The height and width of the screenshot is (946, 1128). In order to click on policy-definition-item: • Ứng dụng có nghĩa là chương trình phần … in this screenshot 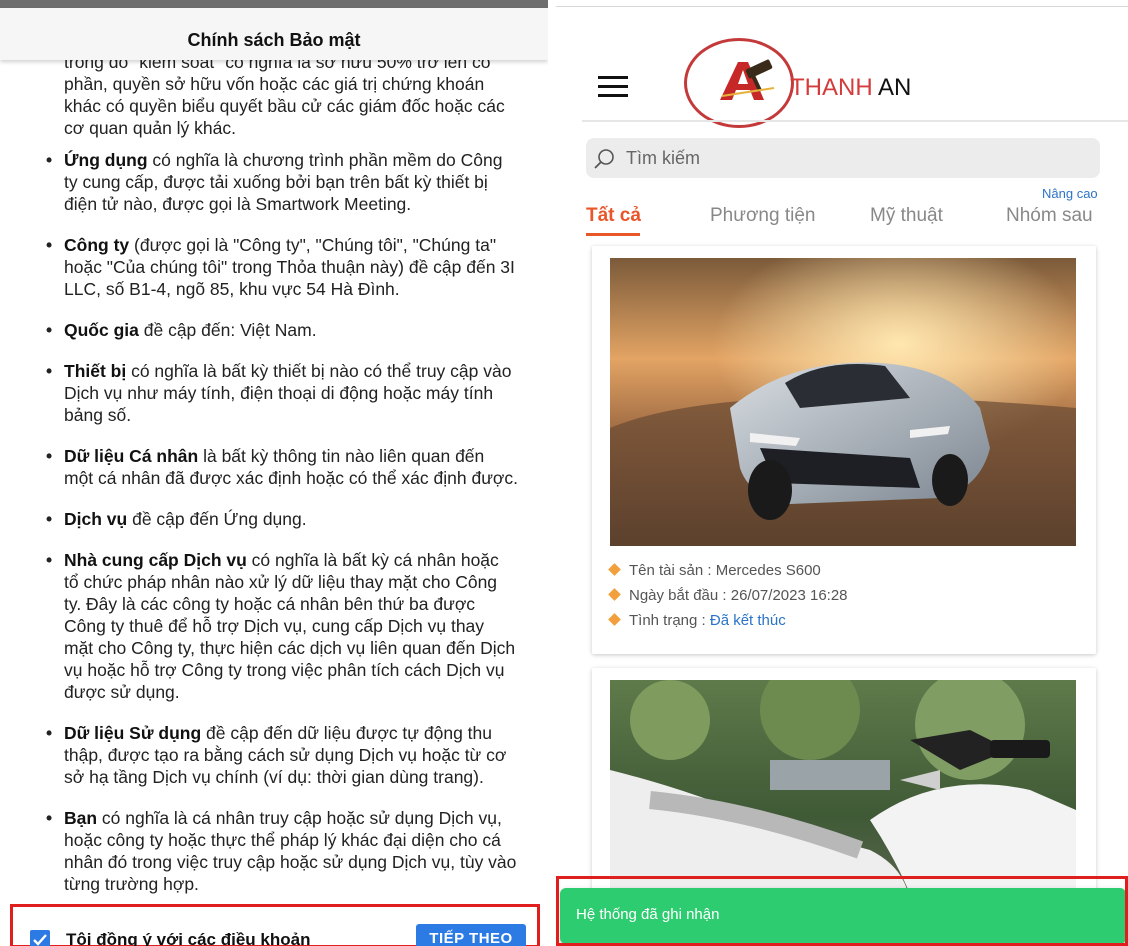, I will do `click(282, 182)`.